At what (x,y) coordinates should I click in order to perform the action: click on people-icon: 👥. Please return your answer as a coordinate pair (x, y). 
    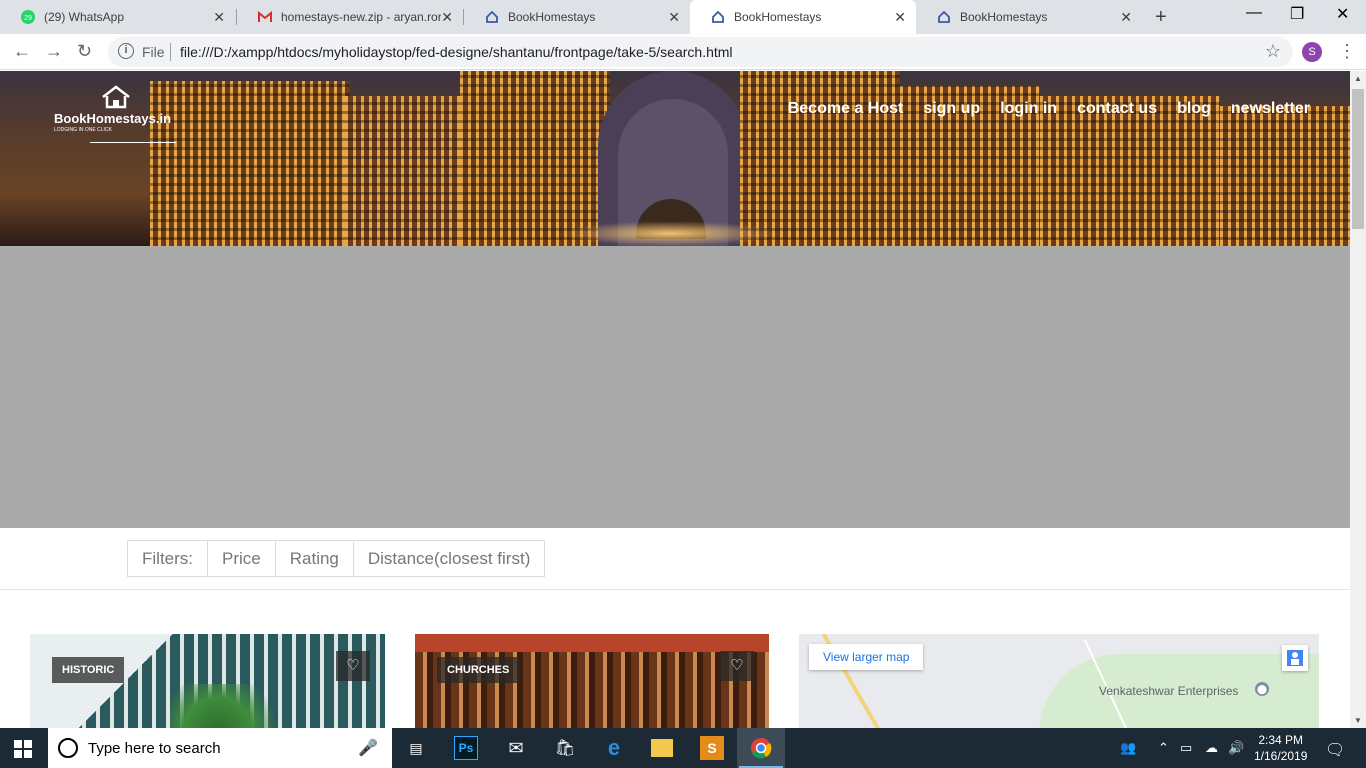
    Looking at the image, I should click on (1128, 748).